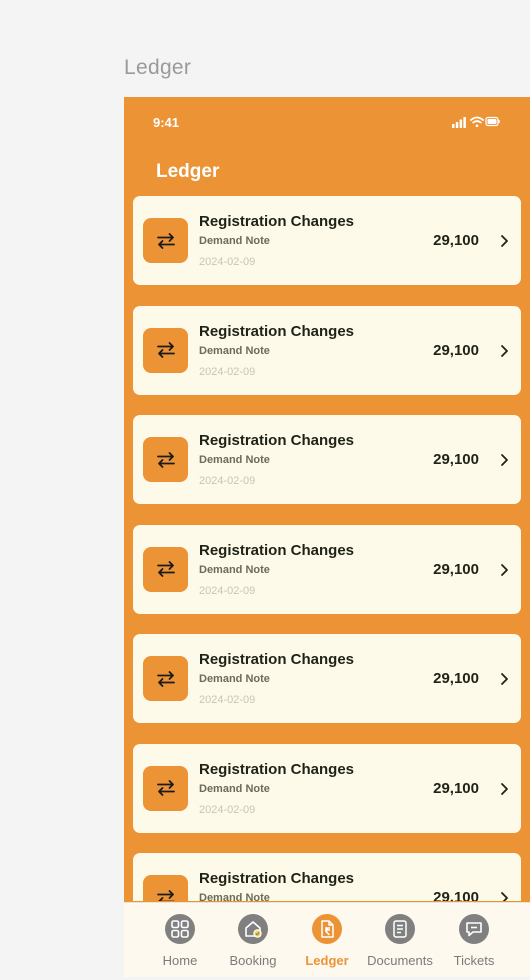 The image size is (530, 980). I want to click on tab-tickets: Tickets, so click(474, 940).